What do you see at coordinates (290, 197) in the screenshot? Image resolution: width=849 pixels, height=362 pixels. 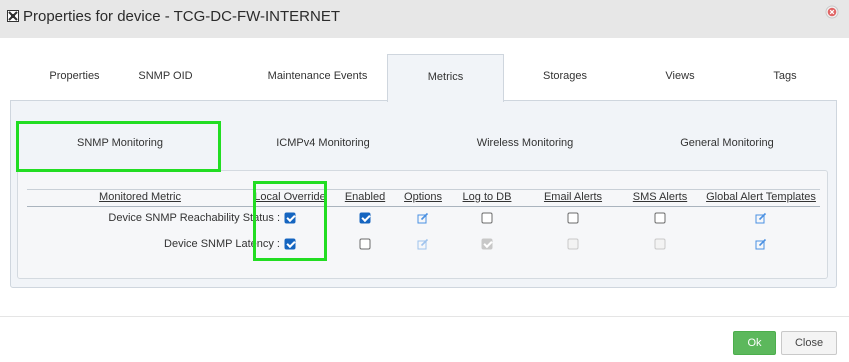 I see `col-local-override: Local Override` at bounding box center [290, 197].